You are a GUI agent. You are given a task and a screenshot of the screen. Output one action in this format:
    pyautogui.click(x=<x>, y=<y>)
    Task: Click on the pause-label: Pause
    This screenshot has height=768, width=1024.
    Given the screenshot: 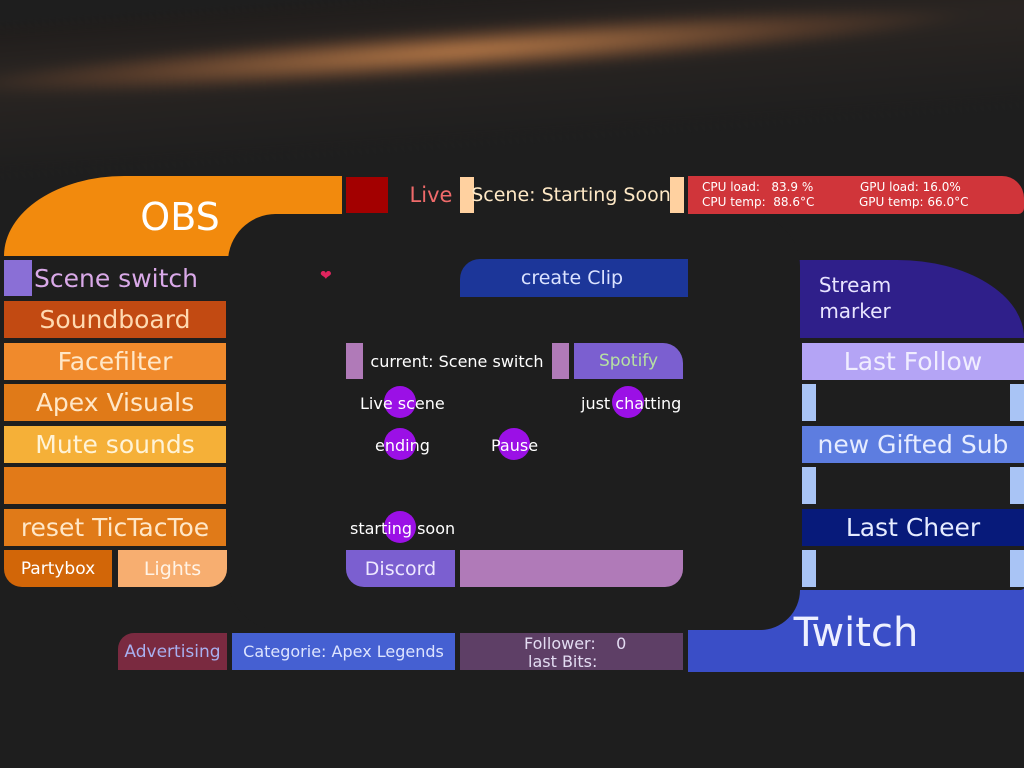 What is the action you would take?
    pyautogui.click(x=514, y=445)
    